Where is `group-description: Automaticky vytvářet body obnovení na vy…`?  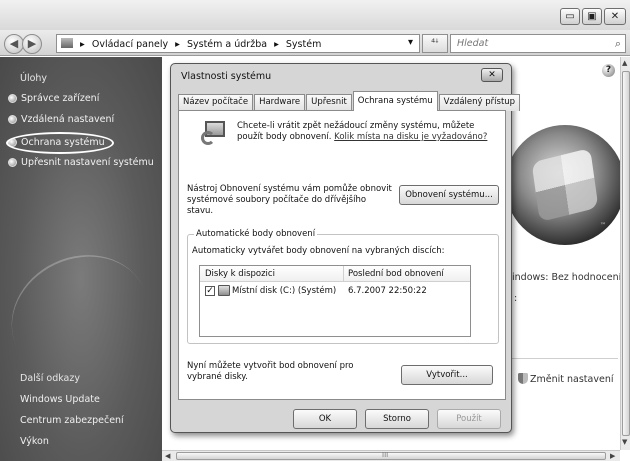 group-description: Automaticky vytvářet body obnovení na vy… is located at coordinates (318, 251).